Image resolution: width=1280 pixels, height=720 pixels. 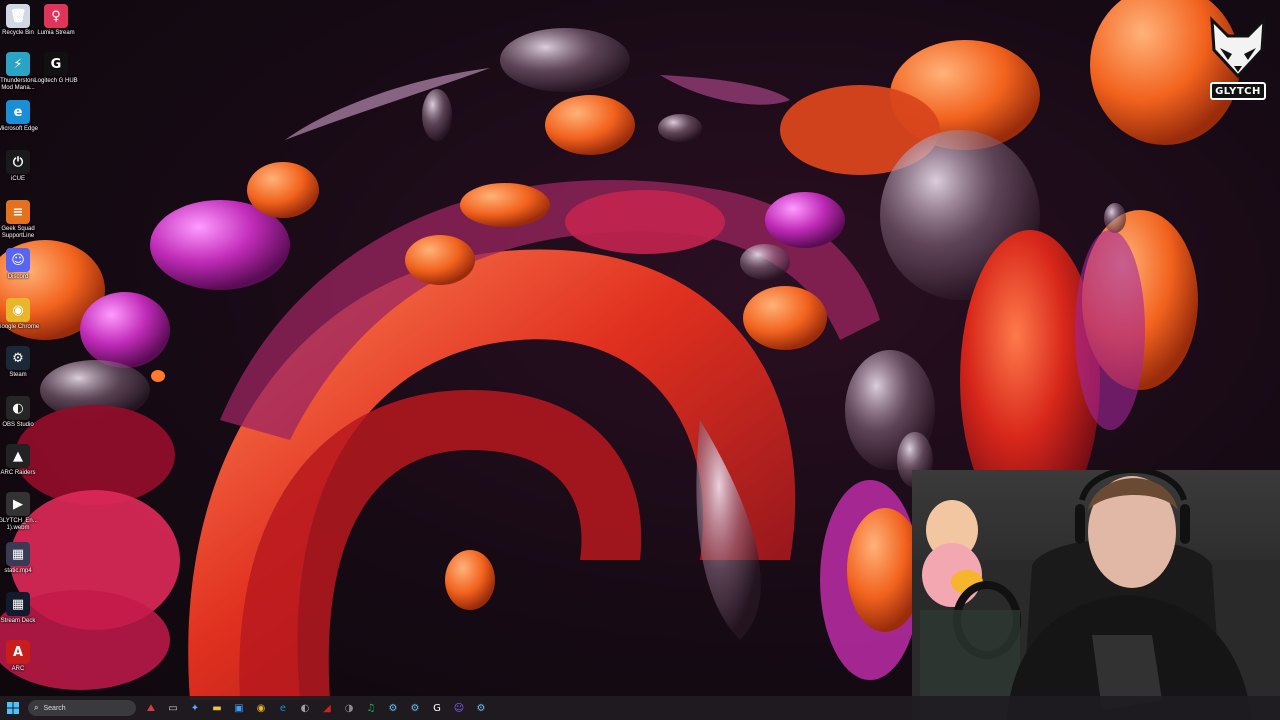 What do you see at coordinates (18, 456) in the screenshot?
I see `arc-raiders-icon: ▲` at bounding box center [18, 456].